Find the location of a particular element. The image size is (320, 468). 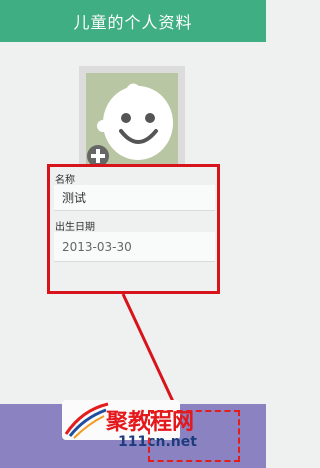

watermark-dashed-box is located at coordinates (194, 436).